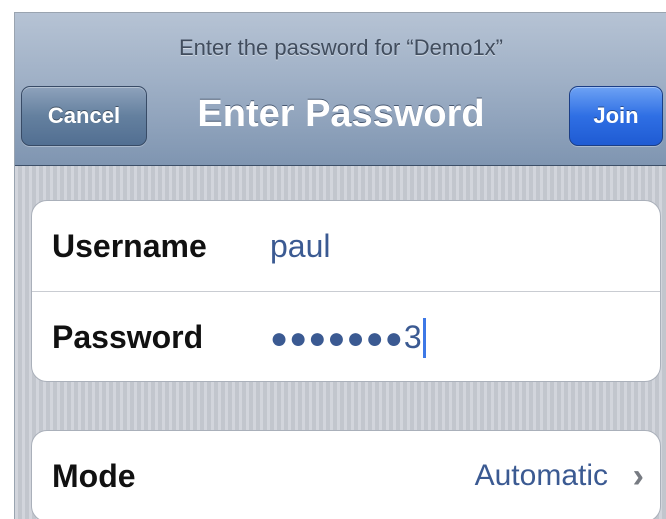  Describe the element at coordinates (337, 338) in the screenshot. I see `password-mask: ●●●●●●●` at that location.